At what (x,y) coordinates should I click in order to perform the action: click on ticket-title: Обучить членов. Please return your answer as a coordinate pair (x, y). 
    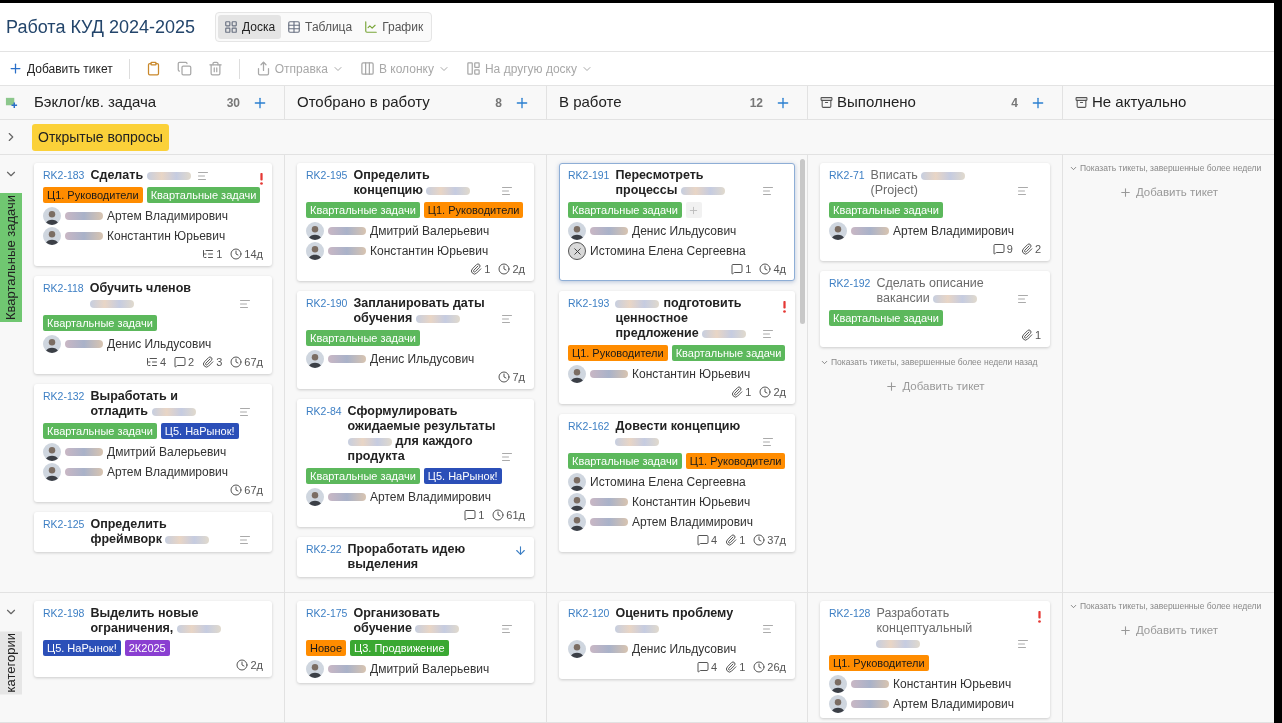
    Looking at the image, I should click on (163, 296).